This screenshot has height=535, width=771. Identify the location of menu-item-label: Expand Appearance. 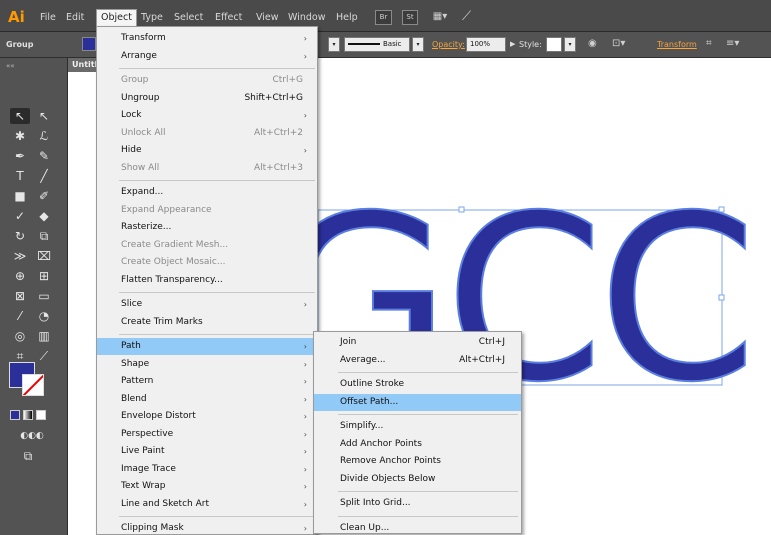
(166, 209).